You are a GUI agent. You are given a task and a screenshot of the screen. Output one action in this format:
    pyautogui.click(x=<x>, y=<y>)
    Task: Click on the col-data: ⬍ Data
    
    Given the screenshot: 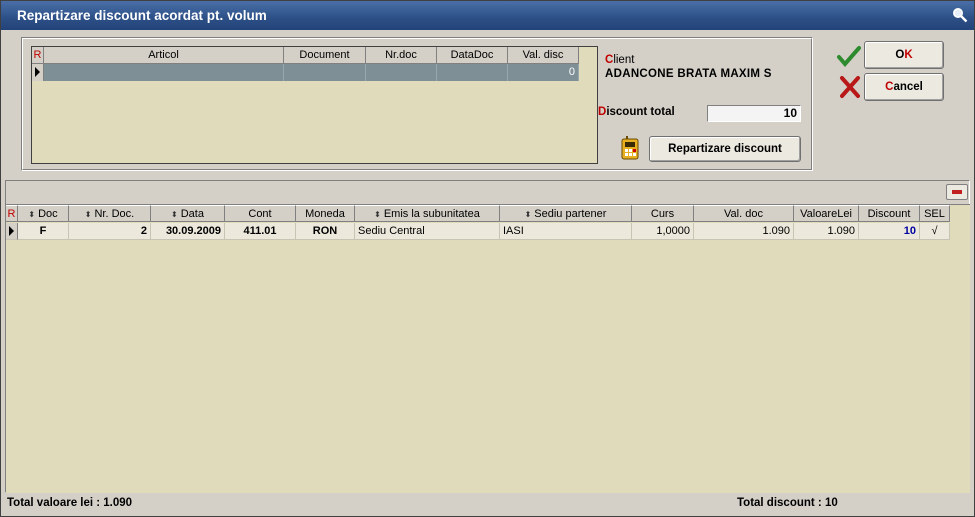 What is the action you would take?
    pyautogui.click(x=188, y=213)
    